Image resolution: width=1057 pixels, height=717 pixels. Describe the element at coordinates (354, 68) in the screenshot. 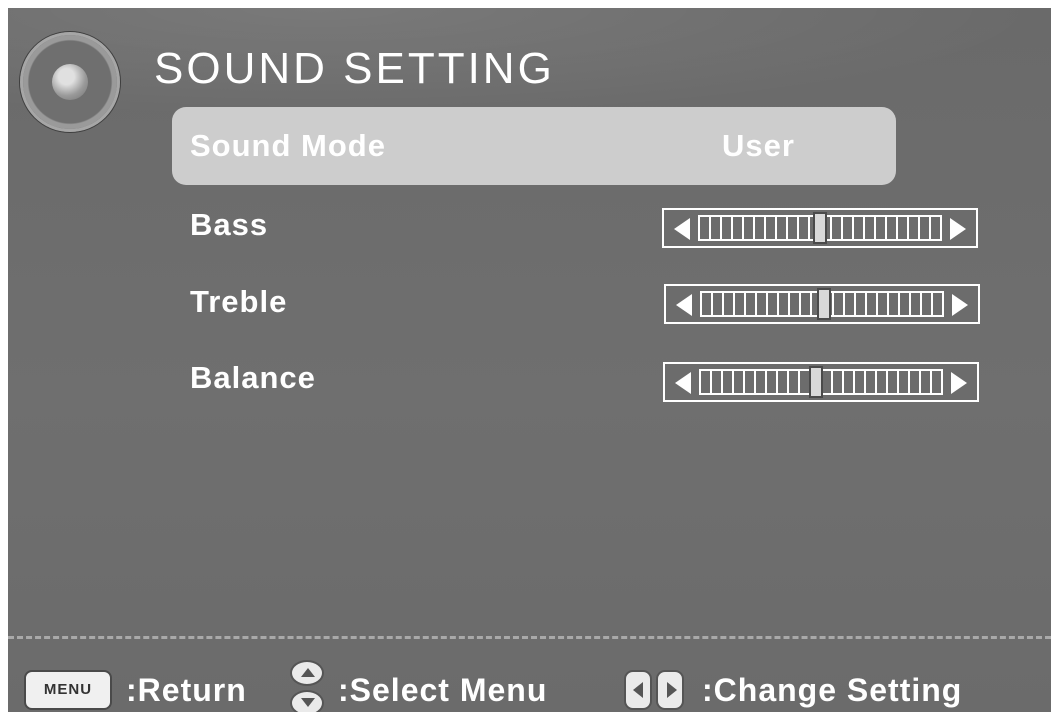

I see `page-title: SOUND SETTING` at that location.